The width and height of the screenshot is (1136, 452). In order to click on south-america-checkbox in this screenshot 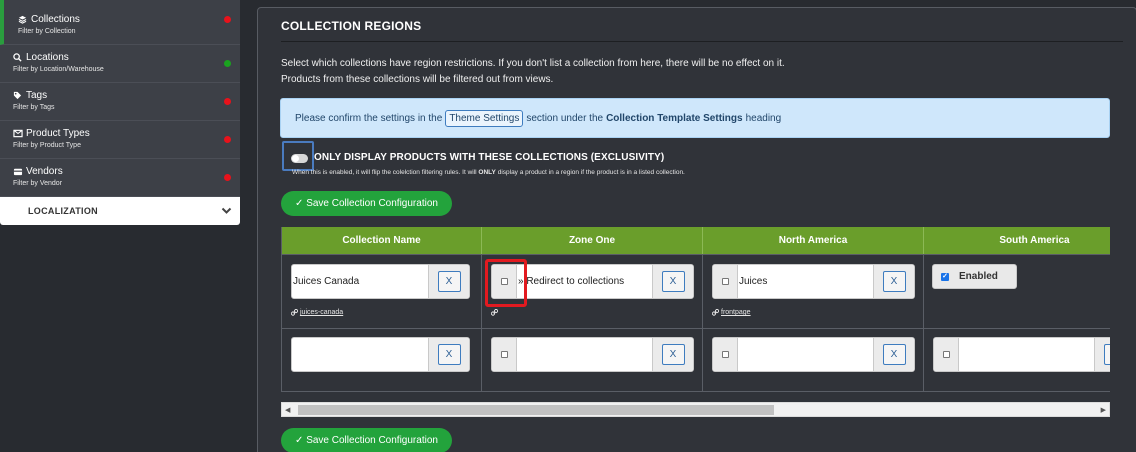, I will do `click(946, 354)`.